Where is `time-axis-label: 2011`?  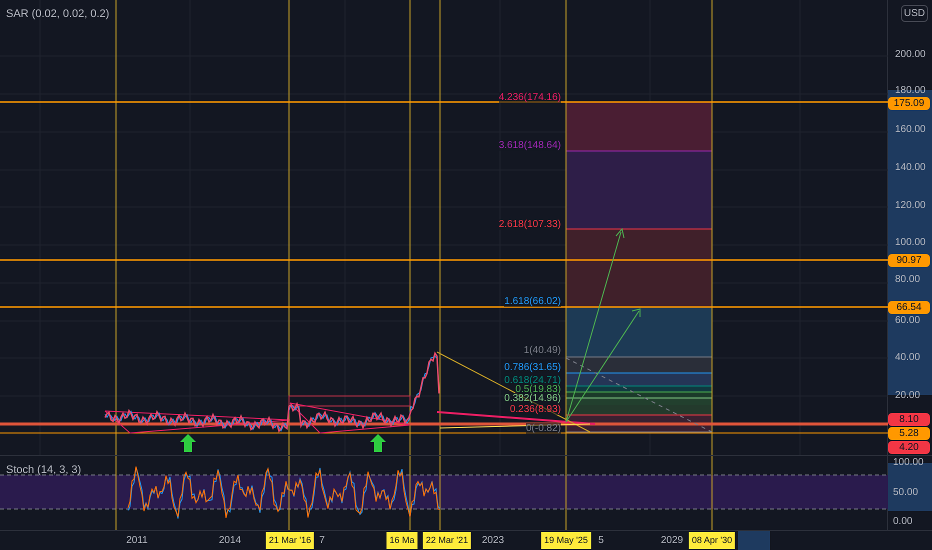 time-axis-label: 2011 is located at coordinates (137, 540).